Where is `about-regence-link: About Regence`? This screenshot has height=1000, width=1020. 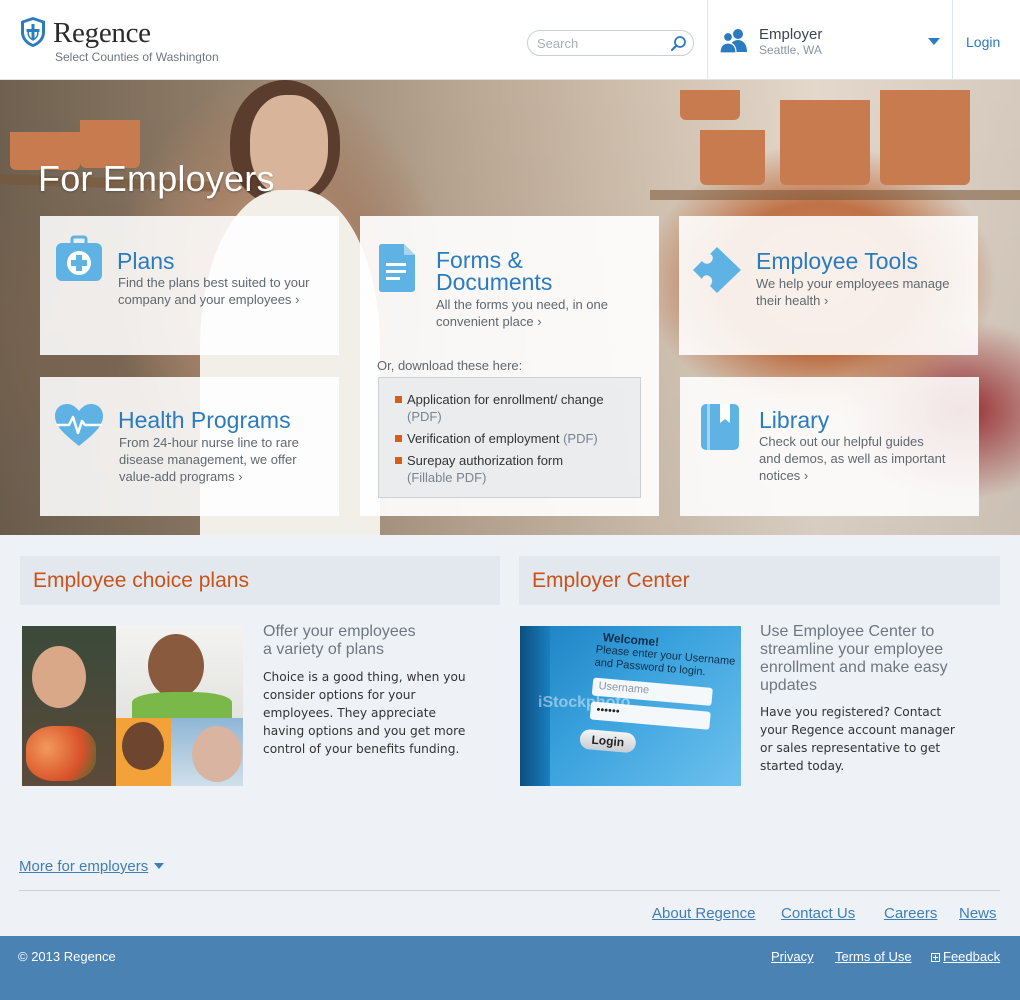
about-regence-link: About Regence is located at coordinates (703, 913).